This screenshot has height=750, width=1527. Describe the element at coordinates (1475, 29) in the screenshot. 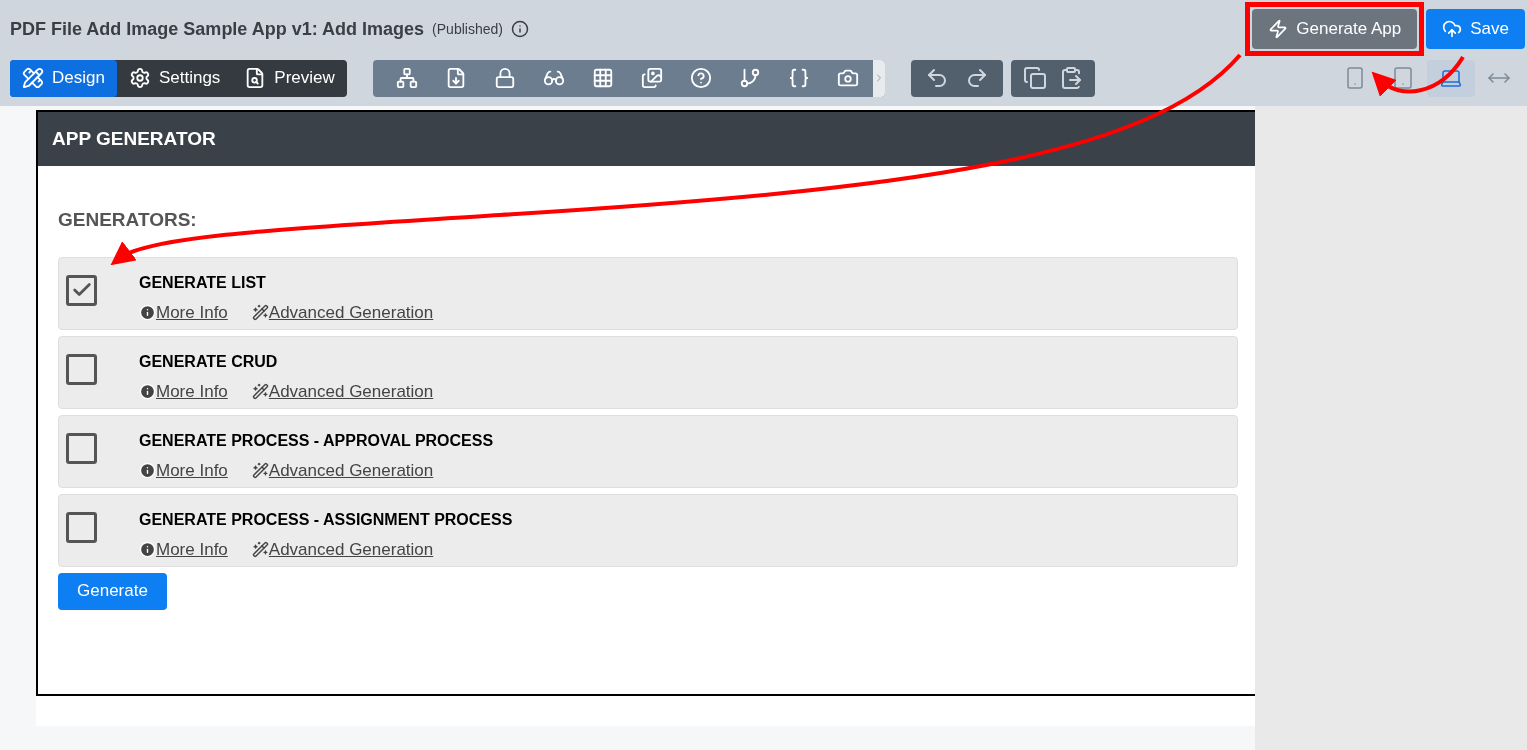

I see `save-button: Save` at that location.